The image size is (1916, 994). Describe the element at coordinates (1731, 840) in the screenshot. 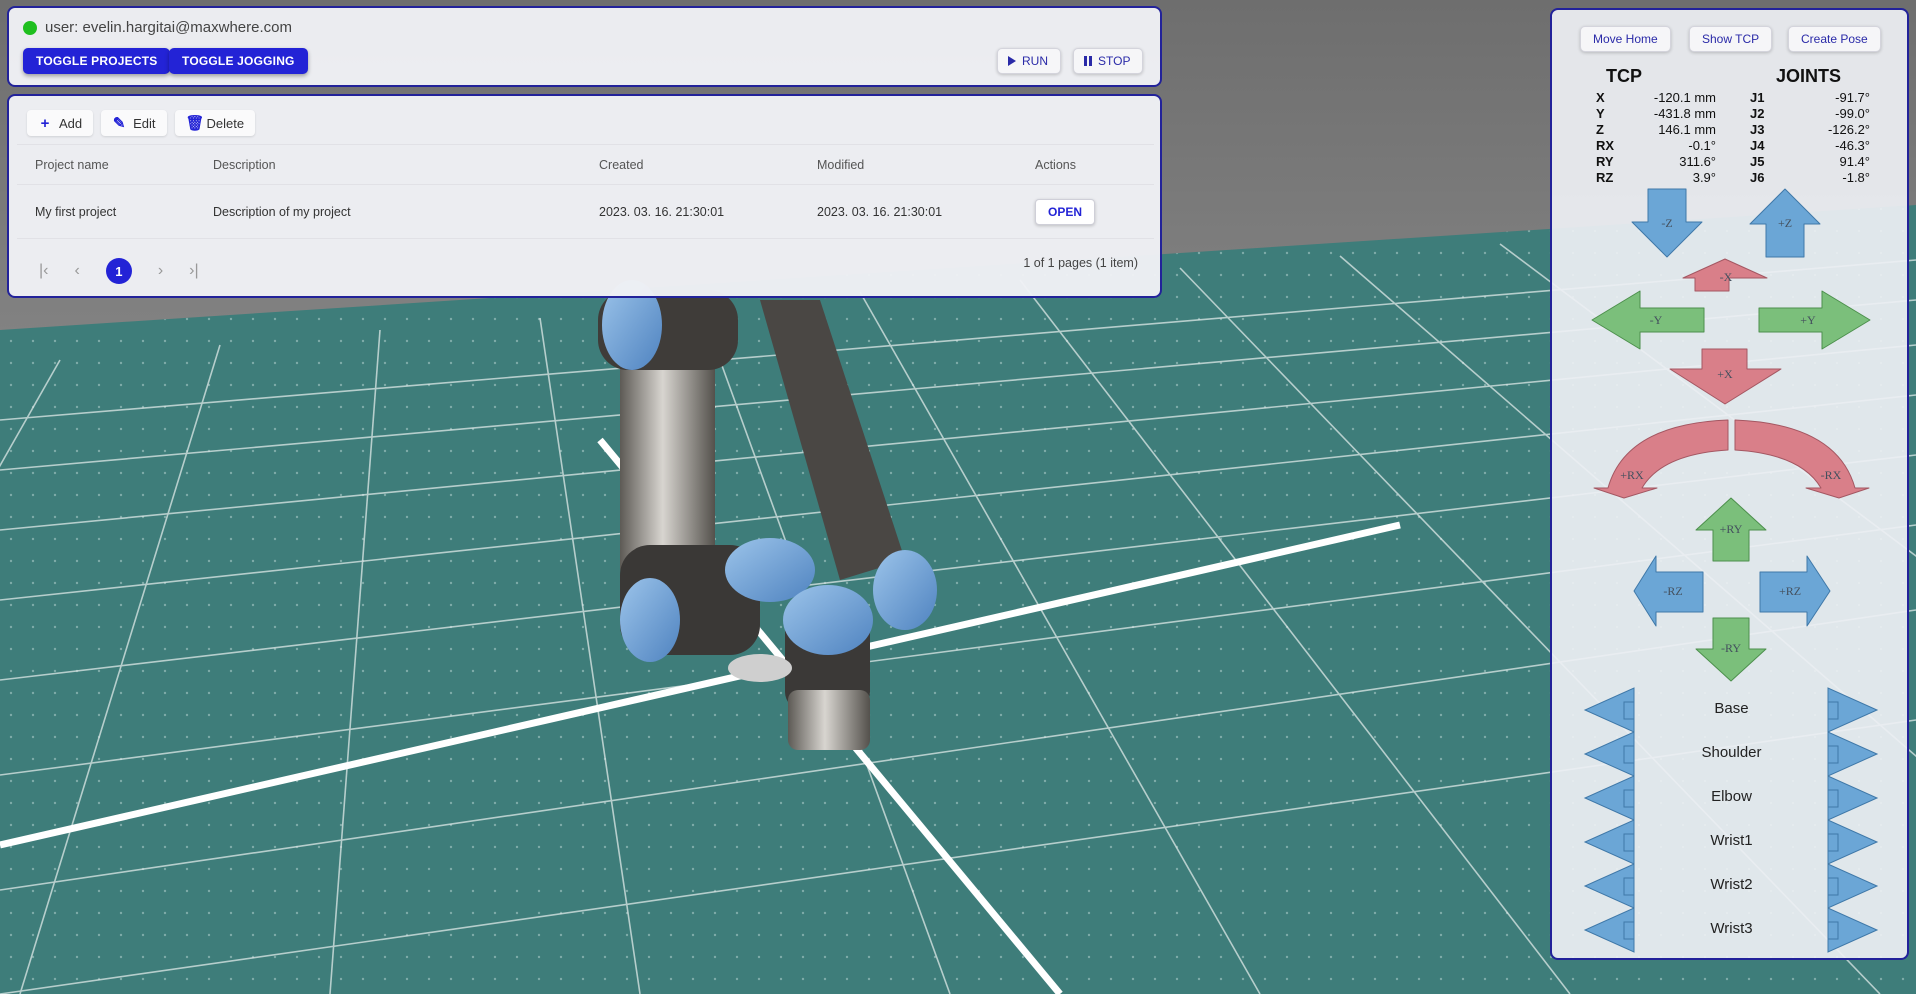

I see `joint-label-wrist1: Wrist1` at that location.